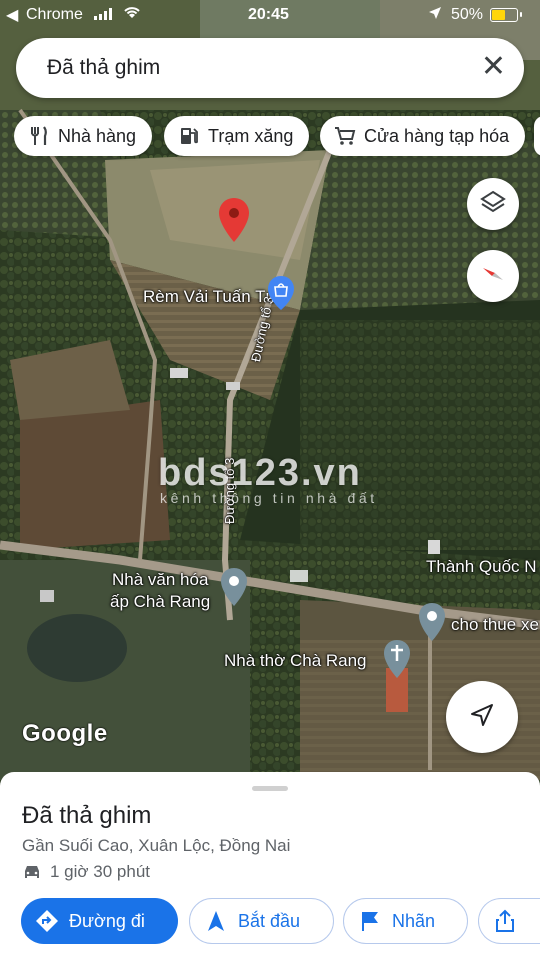  I want to click on rental-marker-icon, so click(432, 624).